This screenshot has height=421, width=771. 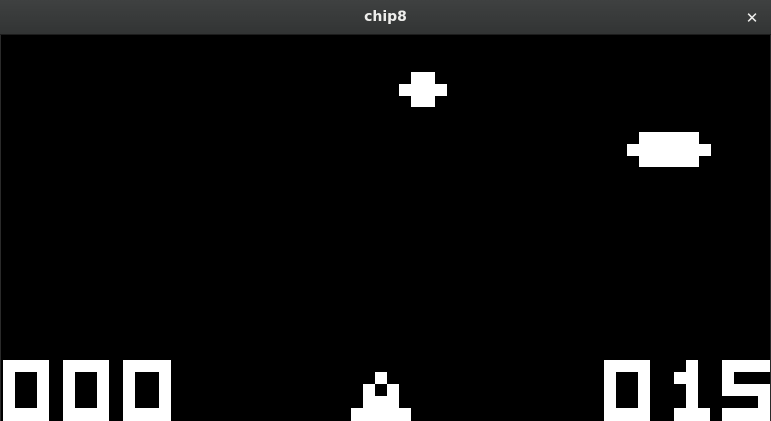 I want to click on score-right, so click(x=687, y=390).